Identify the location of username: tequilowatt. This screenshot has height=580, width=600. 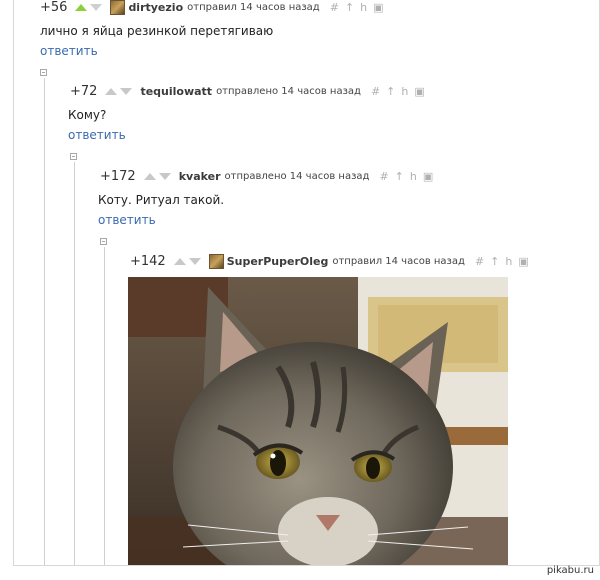
(176, 91).